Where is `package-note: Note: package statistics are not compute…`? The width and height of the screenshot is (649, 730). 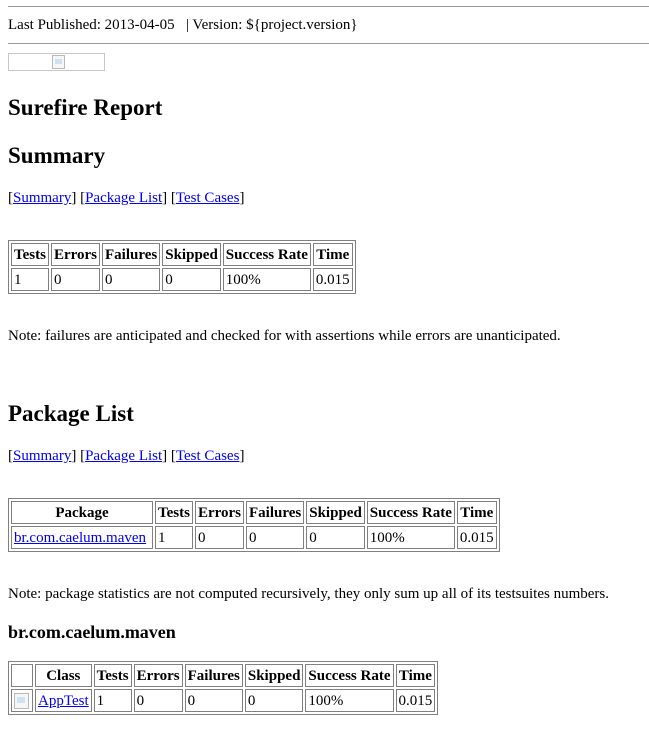 package-note: Note: package statistics are not compute… is located at coordinates (308, 594).